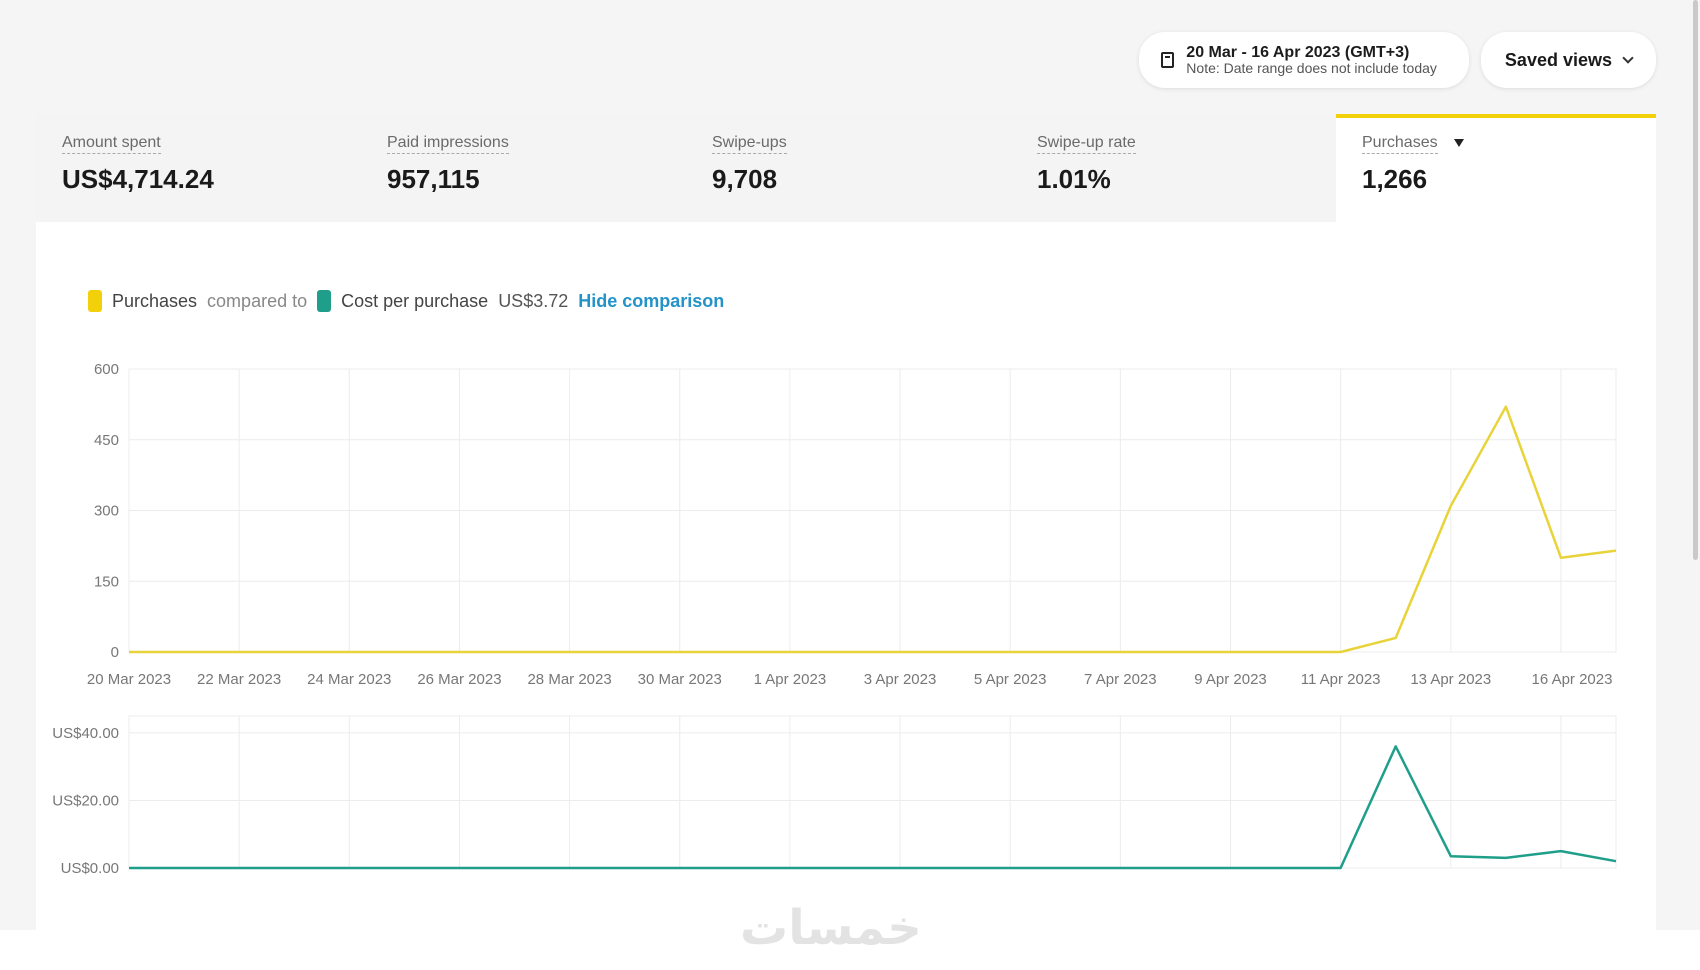 This screenshot has width=1700, height=970. Describe the element at coordinates (111, 144) in the screenshot. I see `metric-label: Amount spent` at that location.